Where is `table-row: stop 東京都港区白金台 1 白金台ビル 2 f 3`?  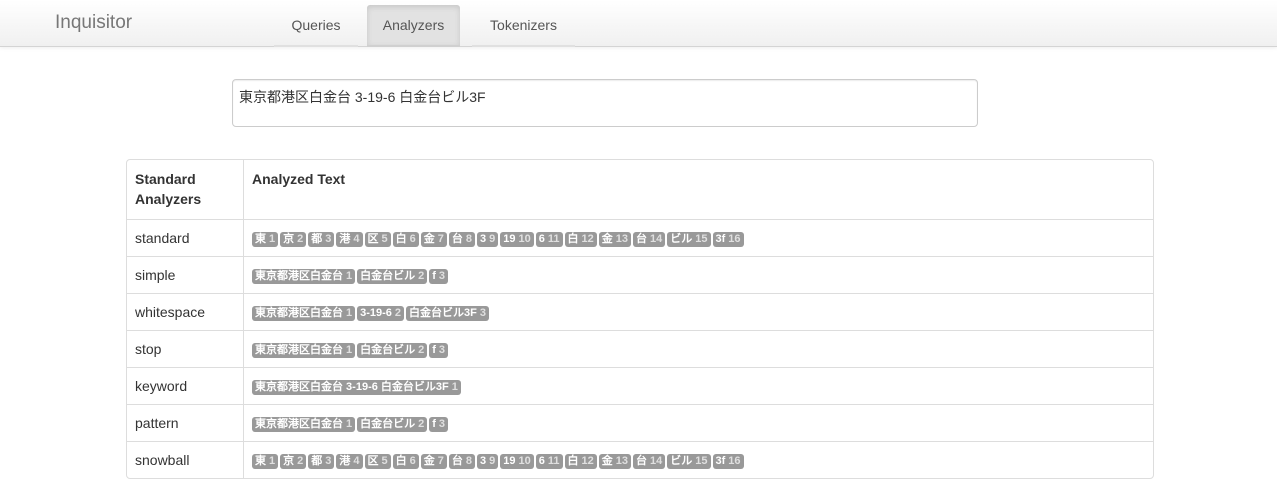 table-row: stop 東京都港区白金台 1 白金台ビル 2 f 3 is located at coordinates (640, 348).